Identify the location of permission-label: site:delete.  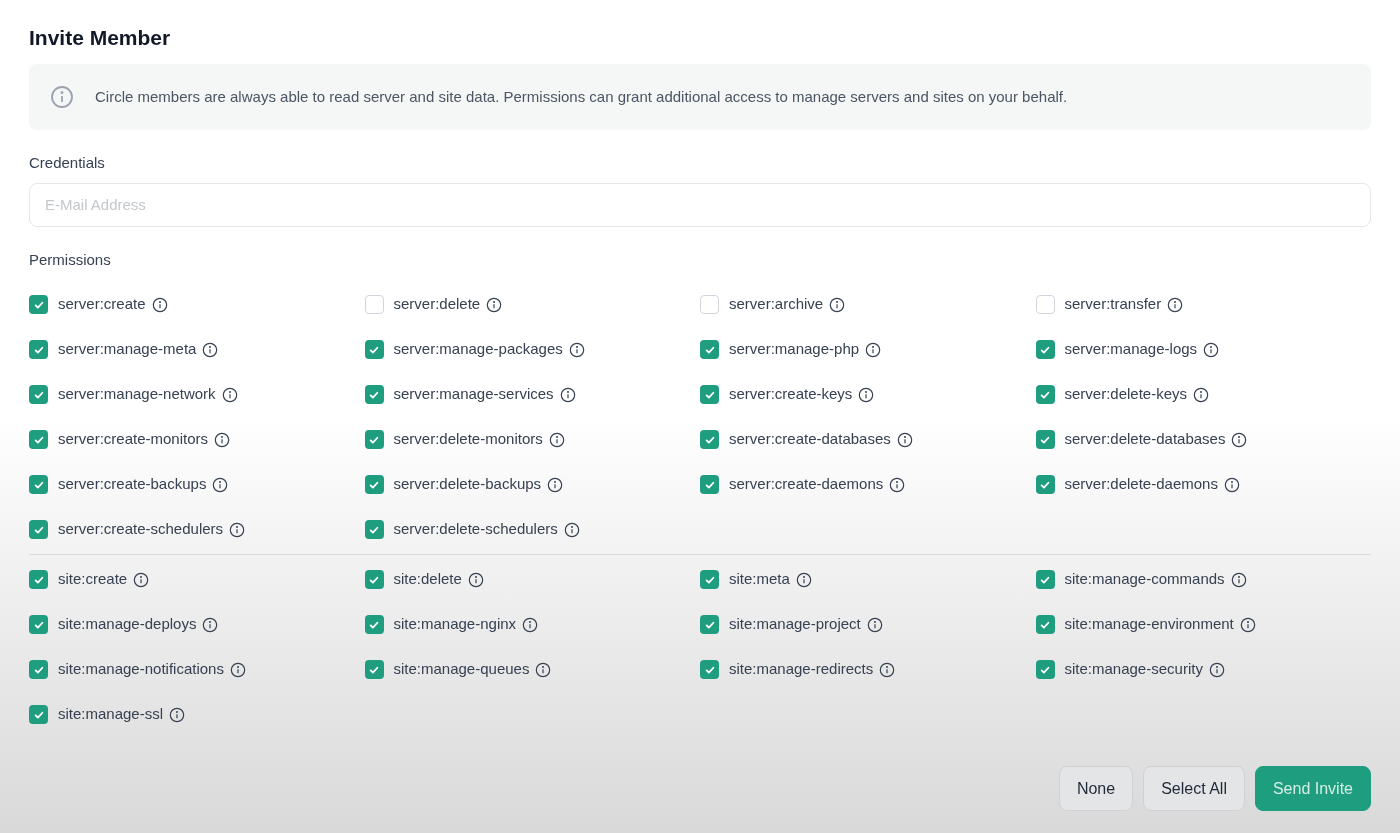
(427, 579).